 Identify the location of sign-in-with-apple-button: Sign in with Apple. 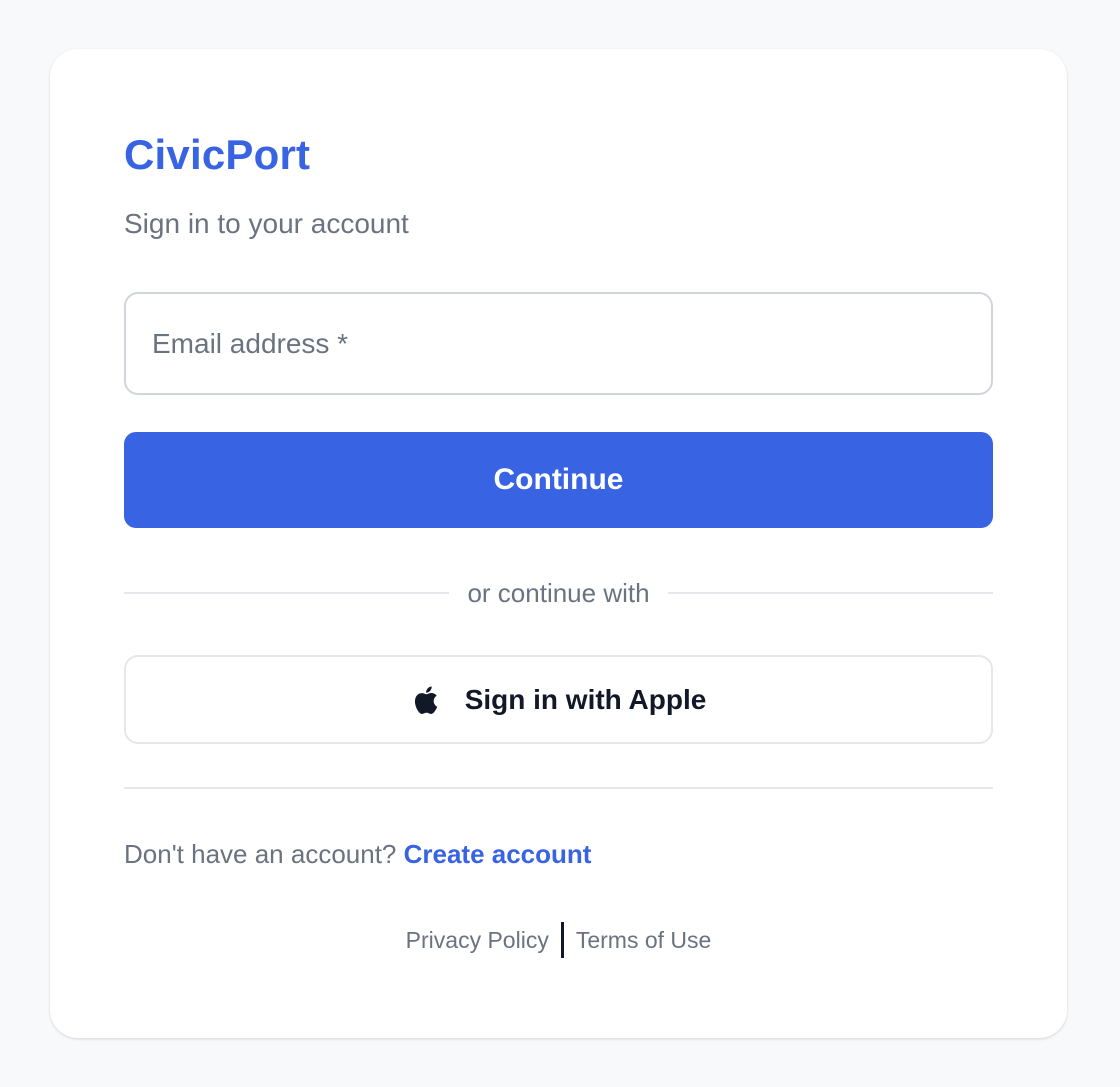
(558, 699).